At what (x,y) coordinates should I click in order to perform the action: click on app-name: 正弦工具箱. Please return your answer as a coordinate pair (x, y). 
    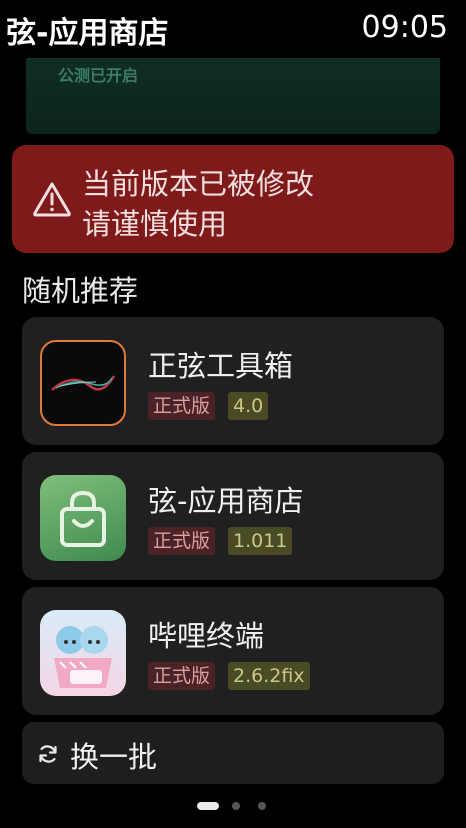
    Looking at the image, I should click on (221, 366).